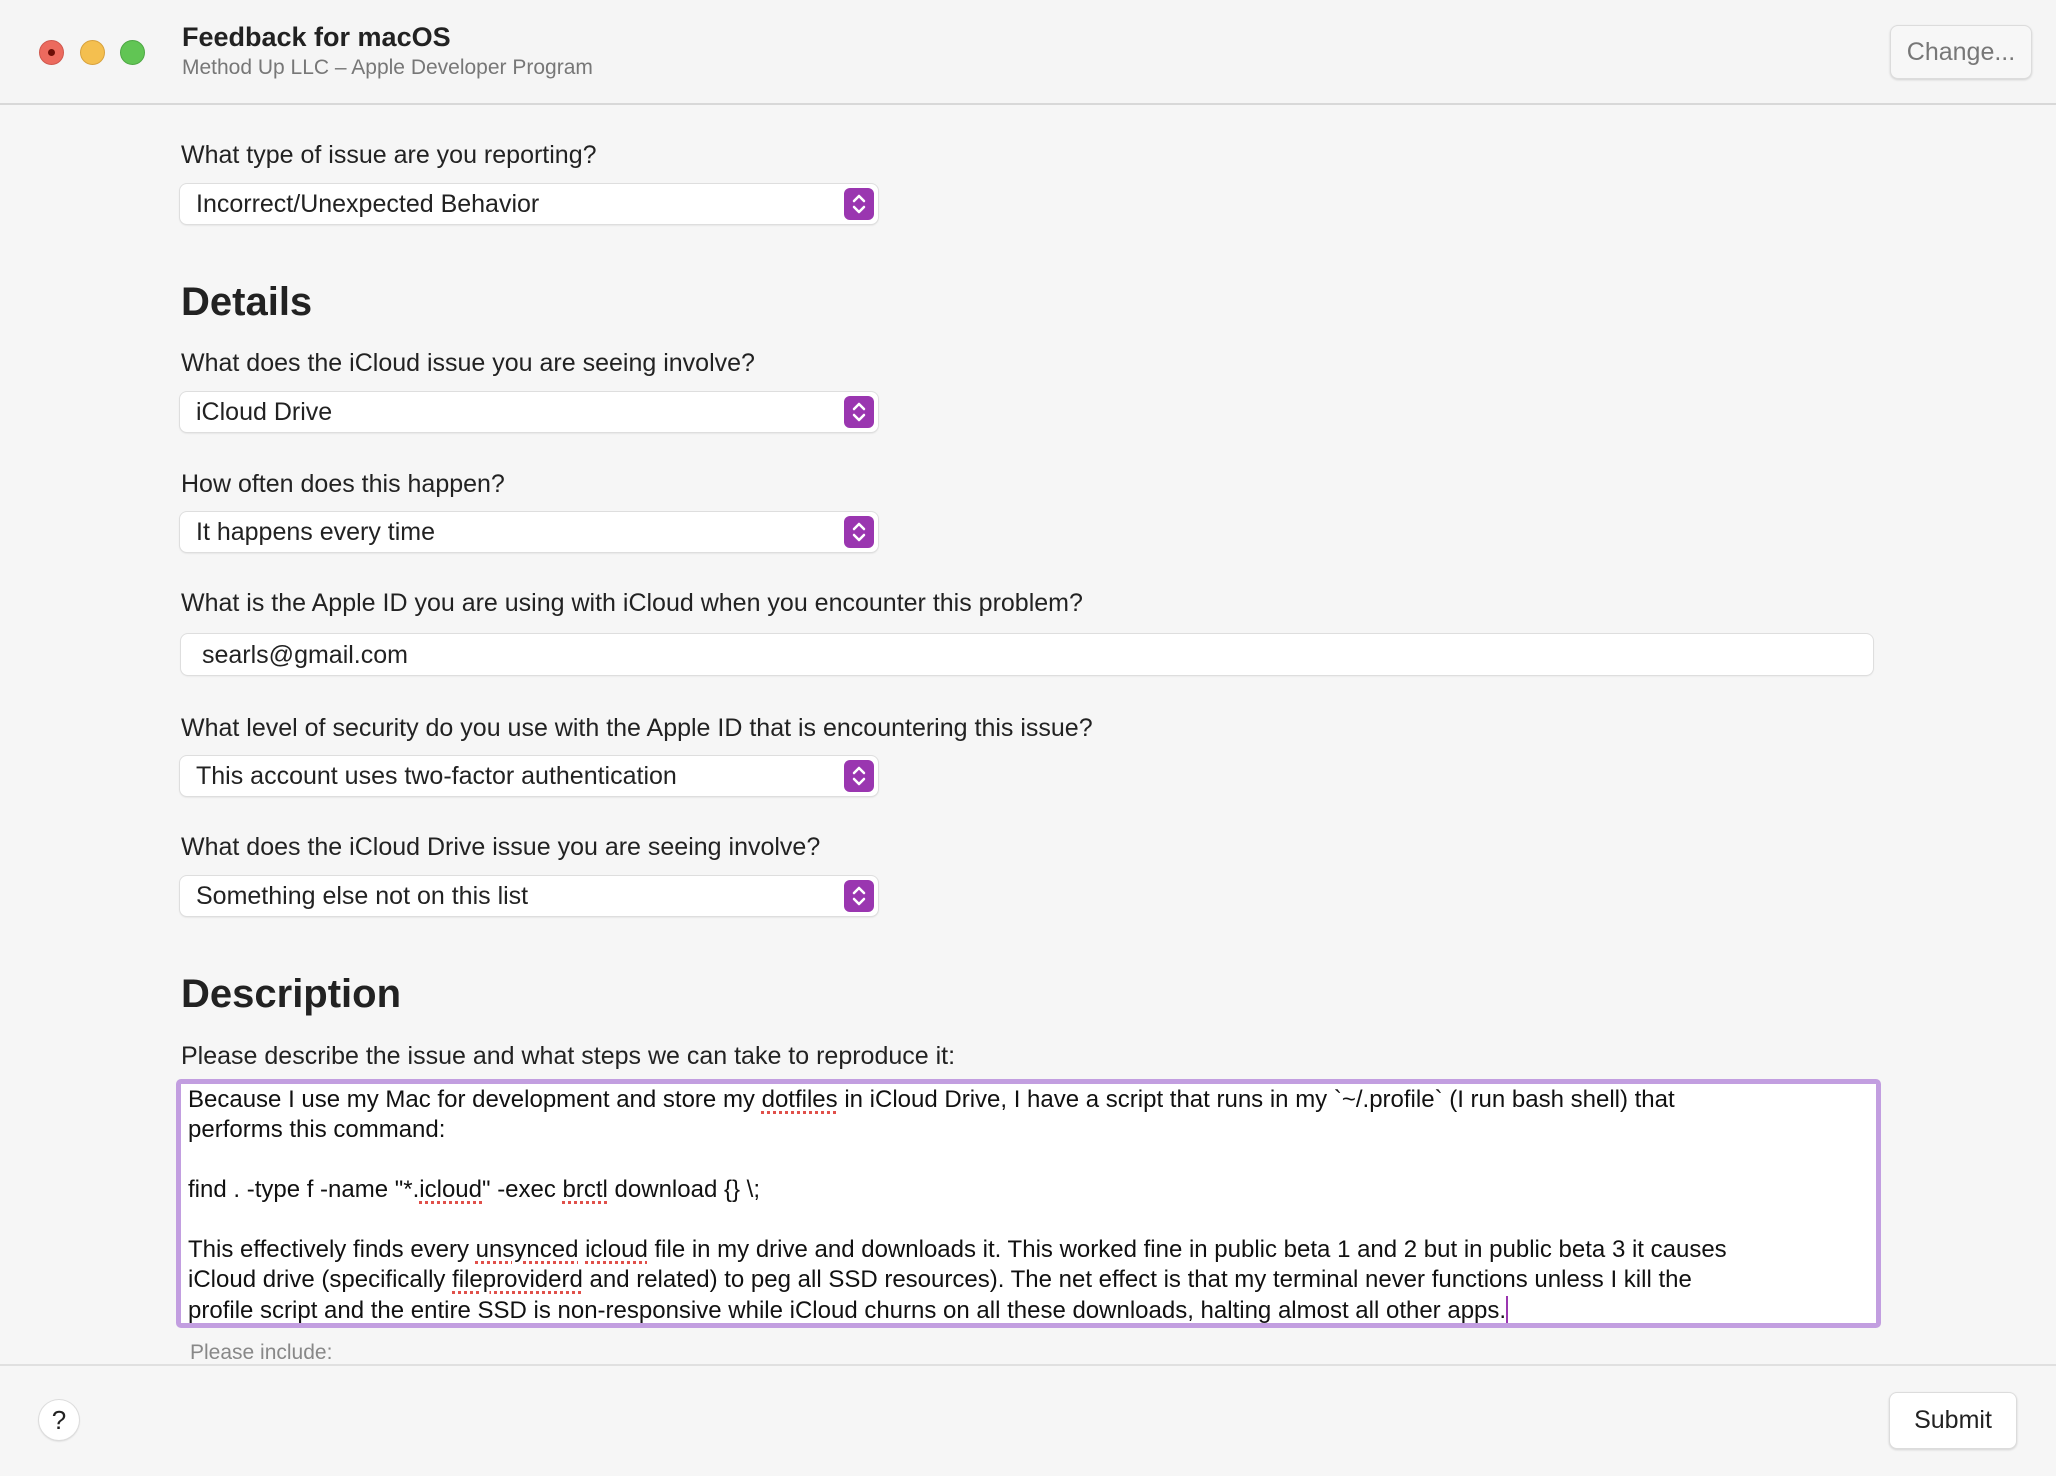 This screenshot has width=2056, height=1476. Describe the element at coordinates (684, 1189) in the screenshot. I see `text-segment: download {} \;` at that location.